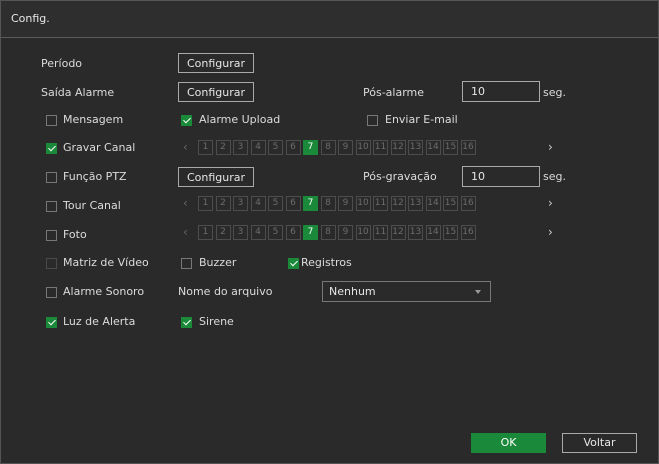 This screenshot has width=659, height=464. I want to click on alarme-upload-checkbox, so click(186, 120).